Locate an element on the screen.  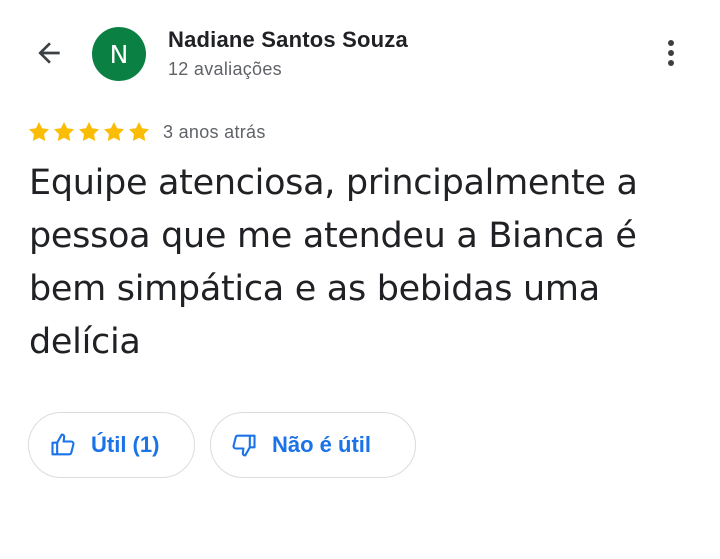
useful-label: Útil (1) is located at coordinates (125, 444).